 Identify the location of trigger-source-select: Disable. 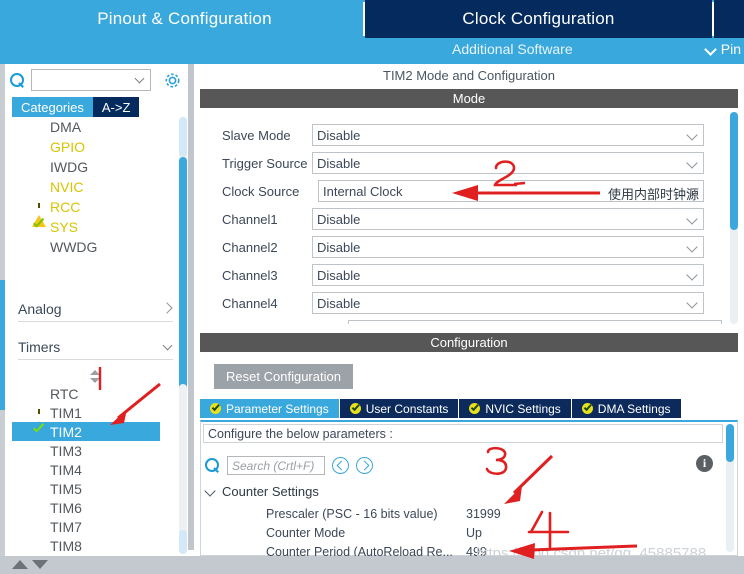
(508, 163).